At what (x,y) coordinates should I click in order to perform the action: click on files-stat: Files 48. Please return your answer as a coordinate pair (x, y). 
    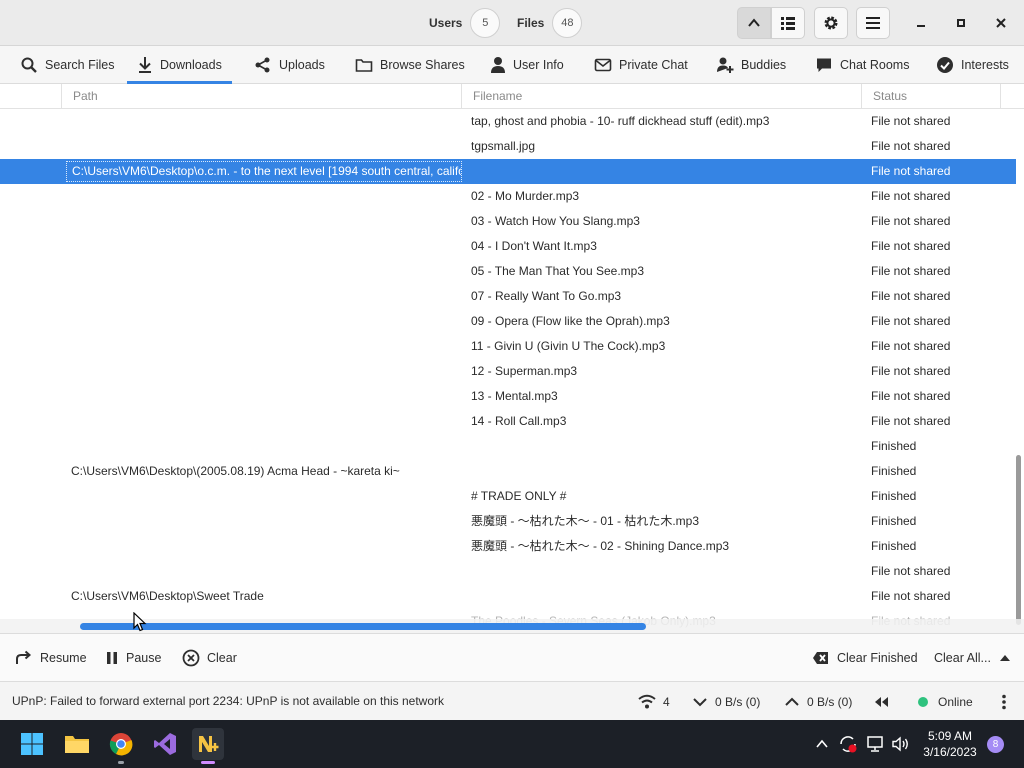
    Looking at the image, I should click on (550, 23).